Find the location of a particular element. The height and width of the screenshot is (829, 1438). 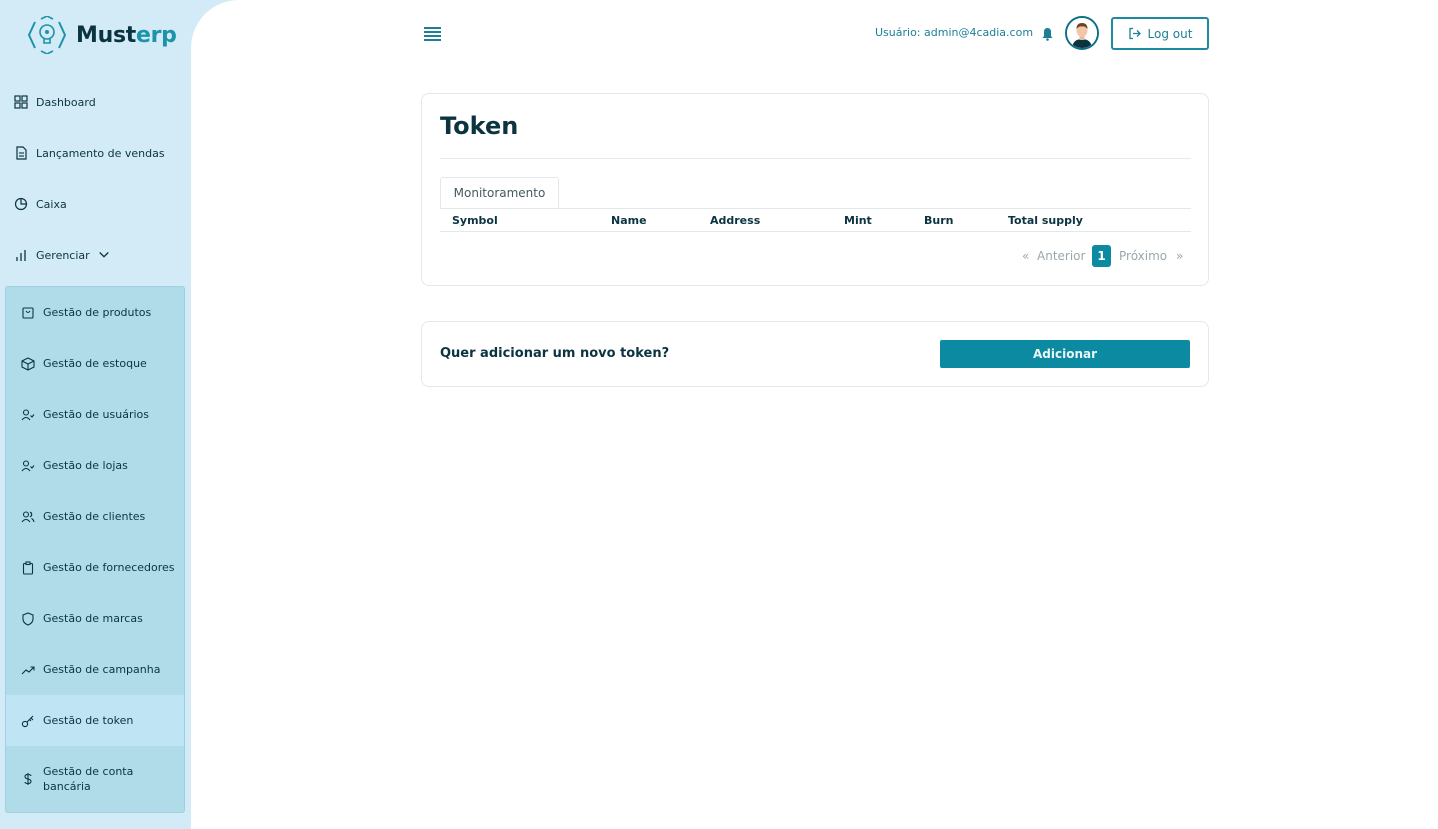

sidebar-item-gestao-conta-bancaria: Gestão de conta bancária is located at coordinates (95, 779).